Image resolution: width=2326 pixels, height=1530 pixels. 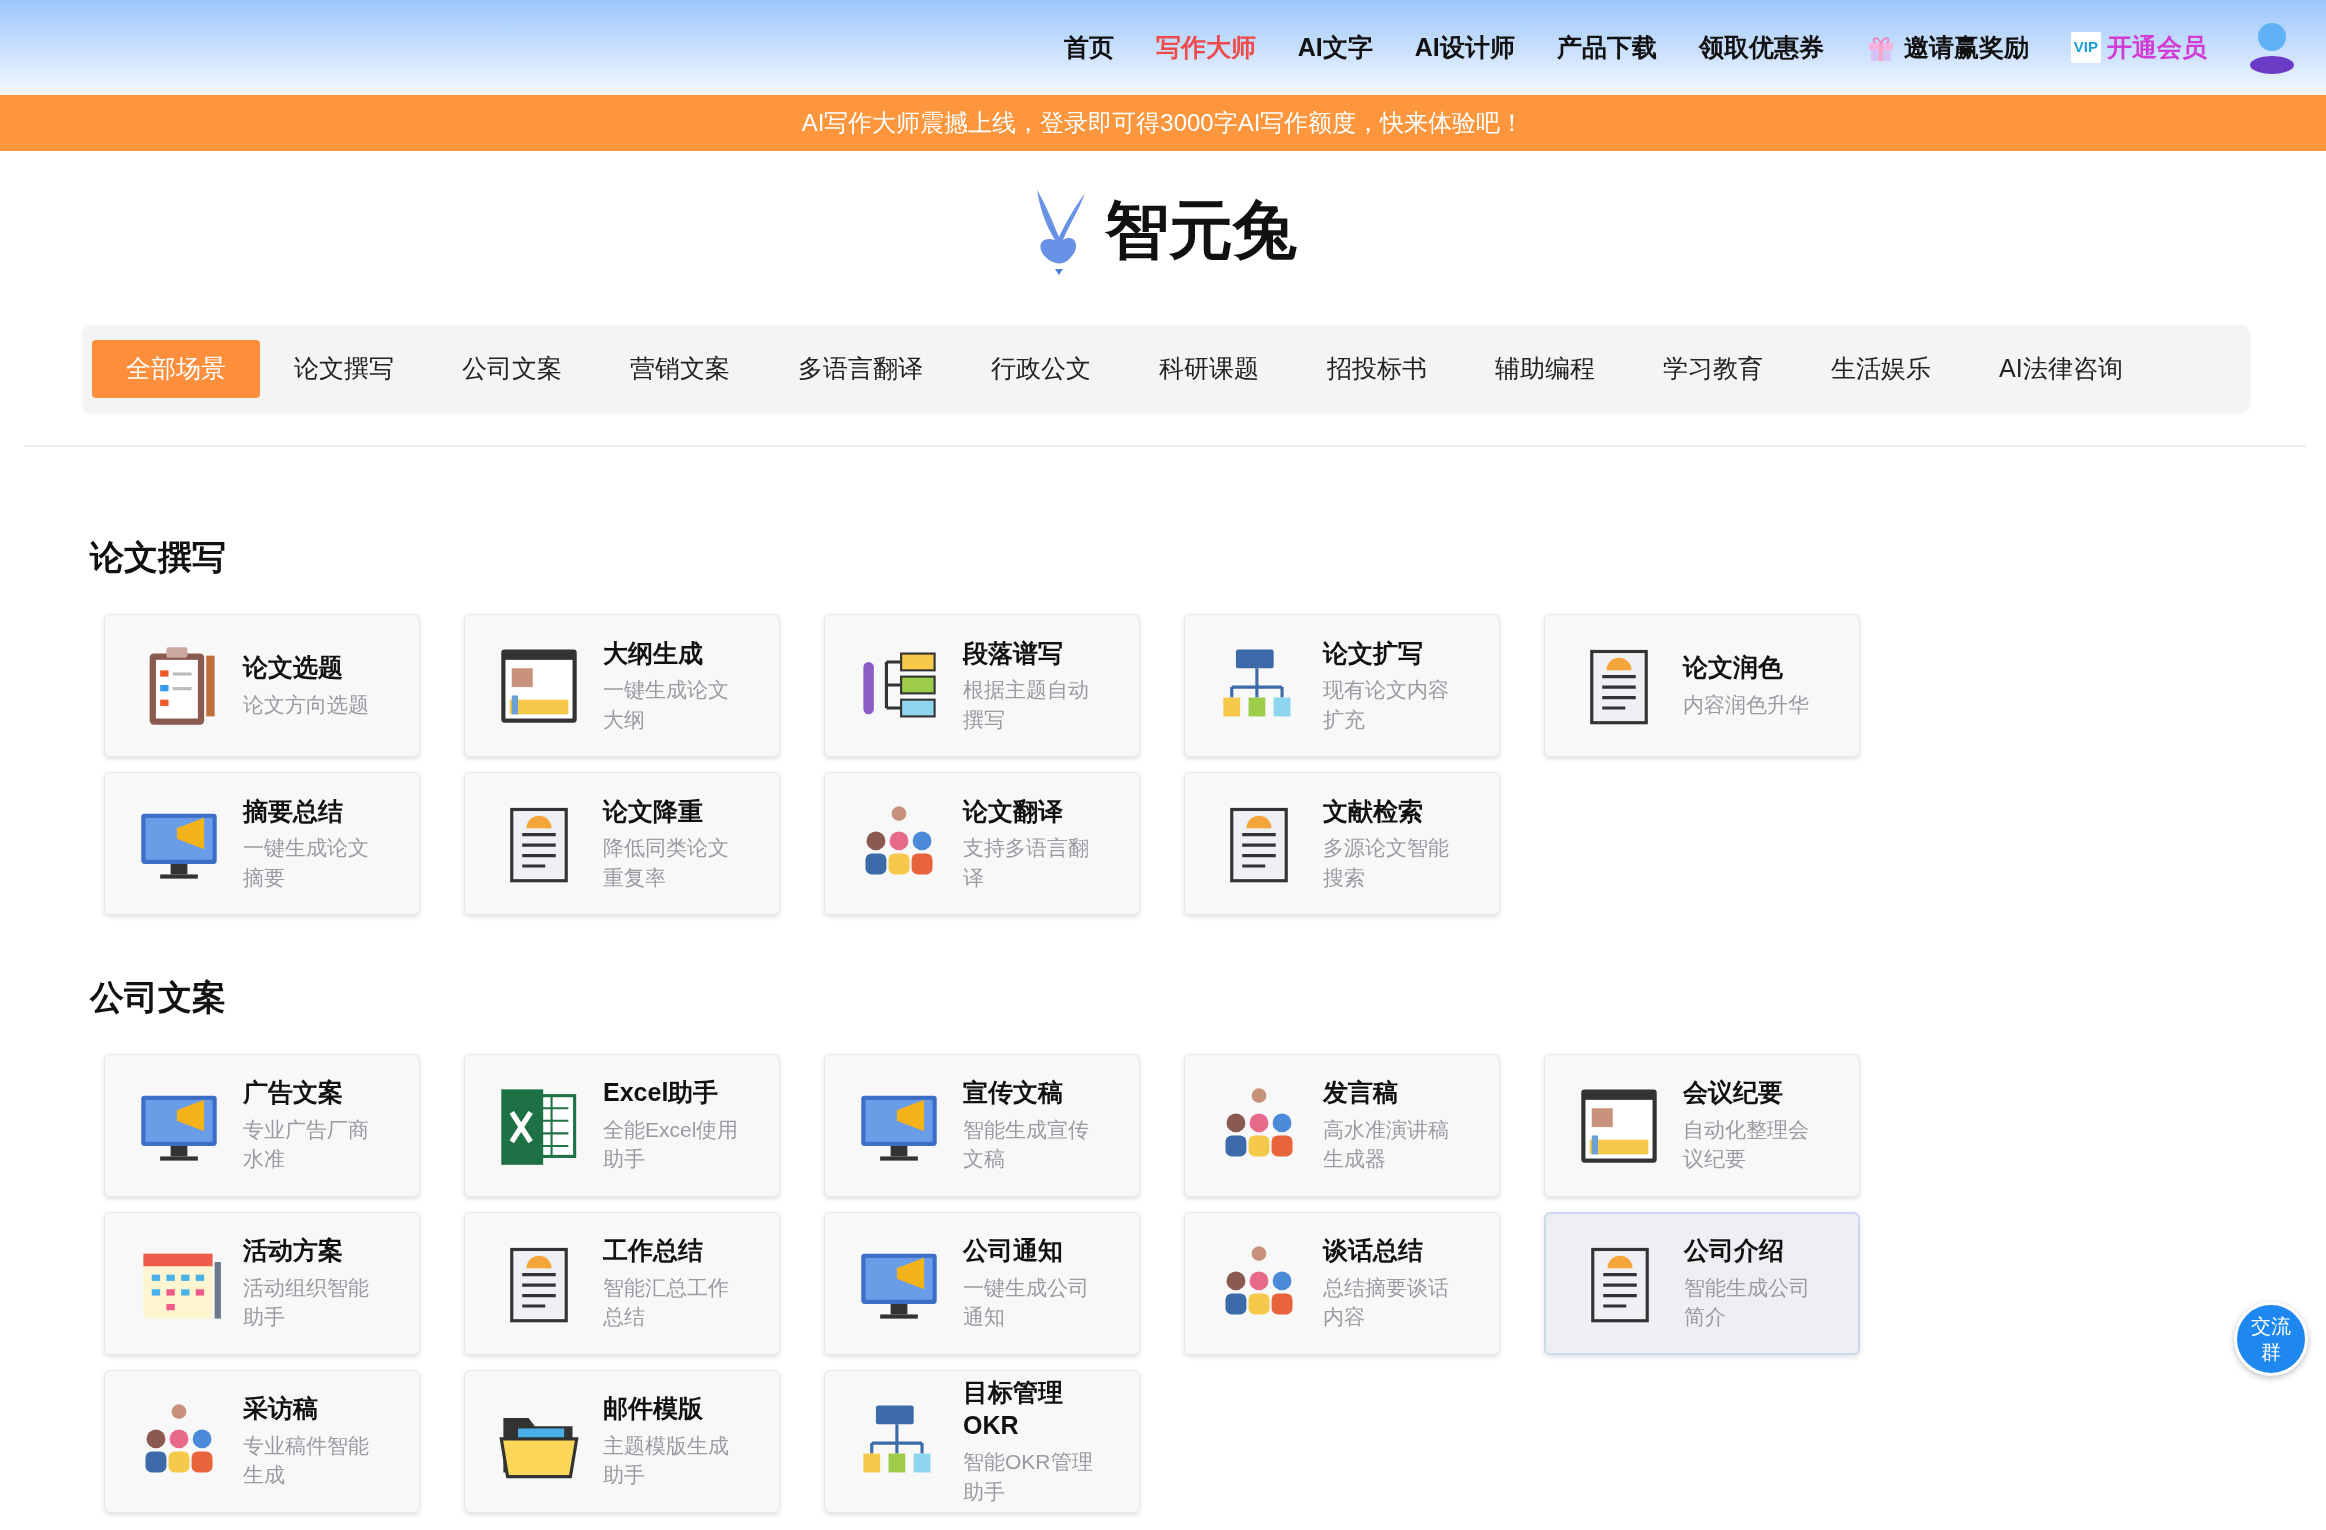 I want to click on tool-card: 论文润色 内容润色升华, so click(x=1702, y=685).